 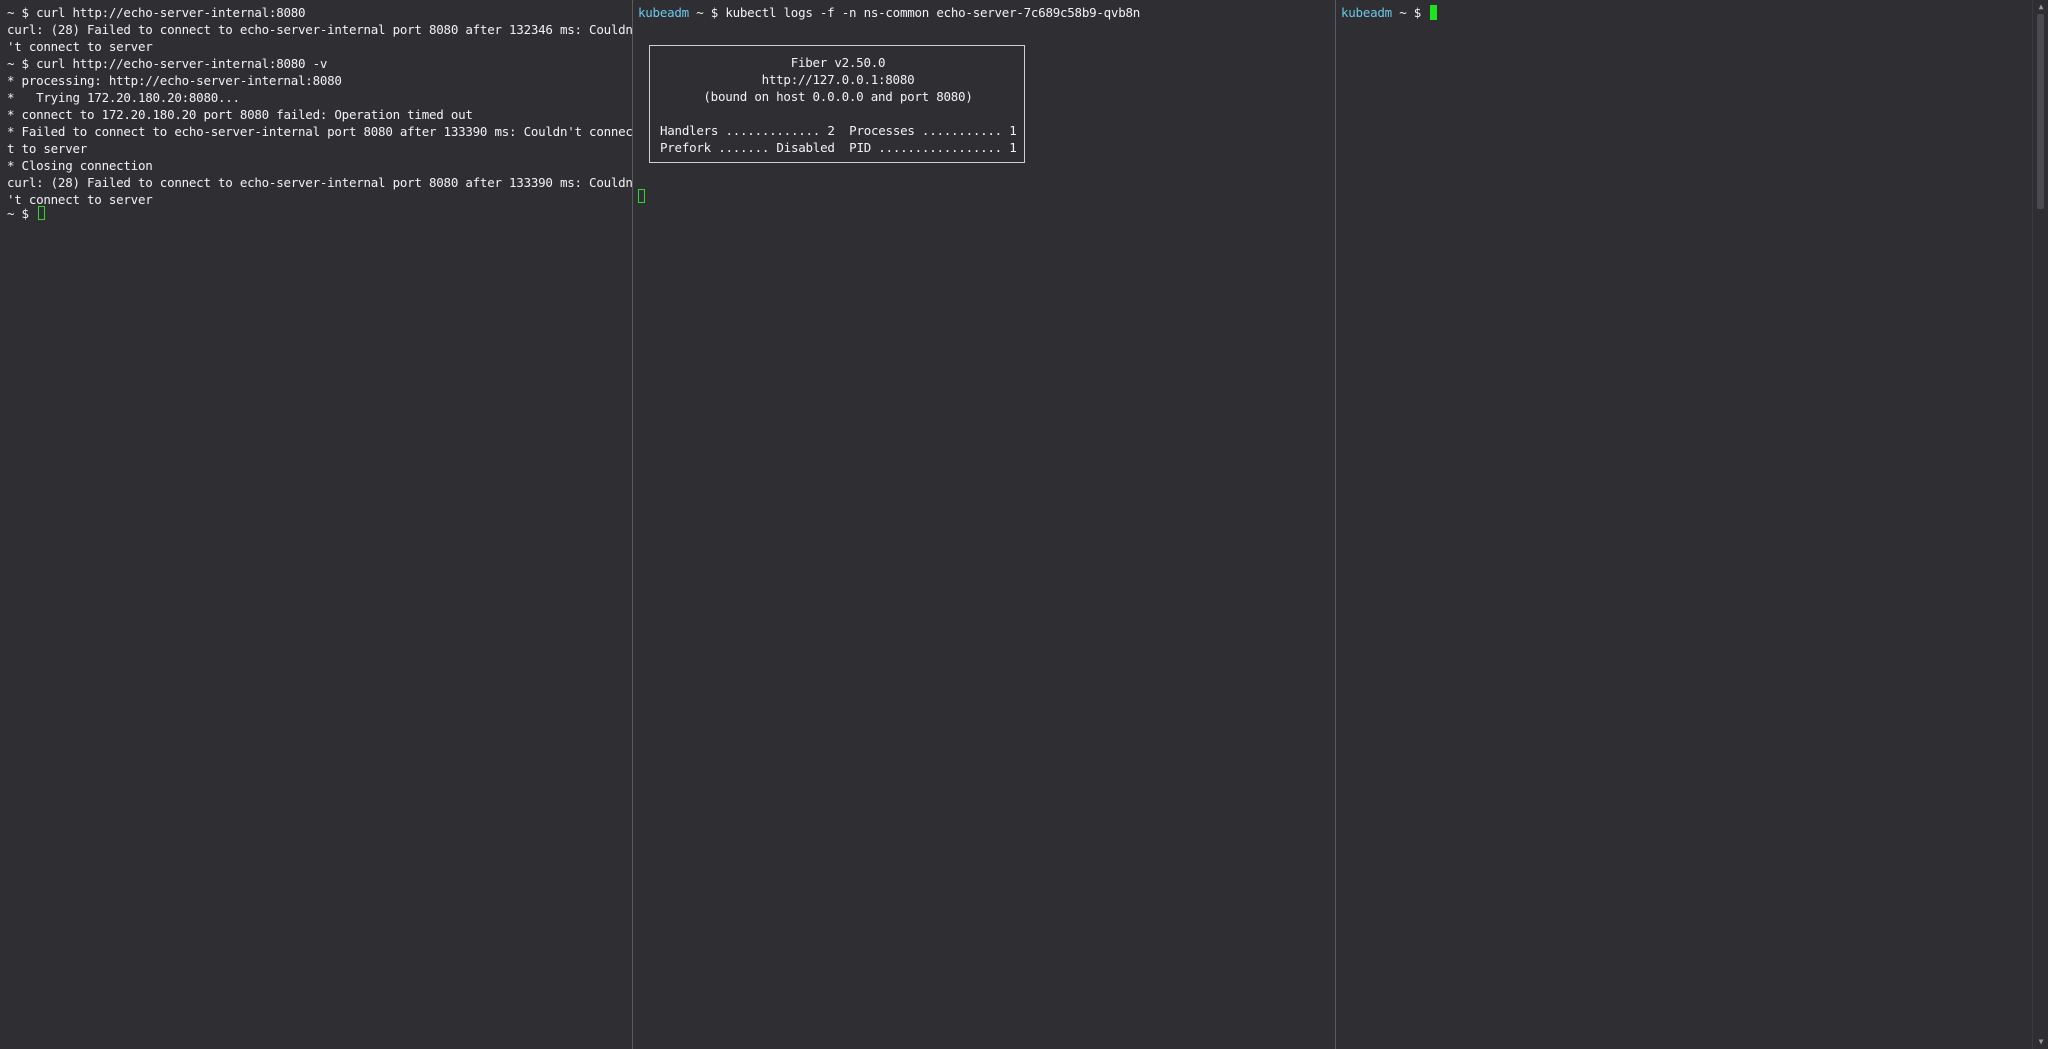 I want to click on scroll-up-arrow-icon: ▲, so click(x=2041, y=7).